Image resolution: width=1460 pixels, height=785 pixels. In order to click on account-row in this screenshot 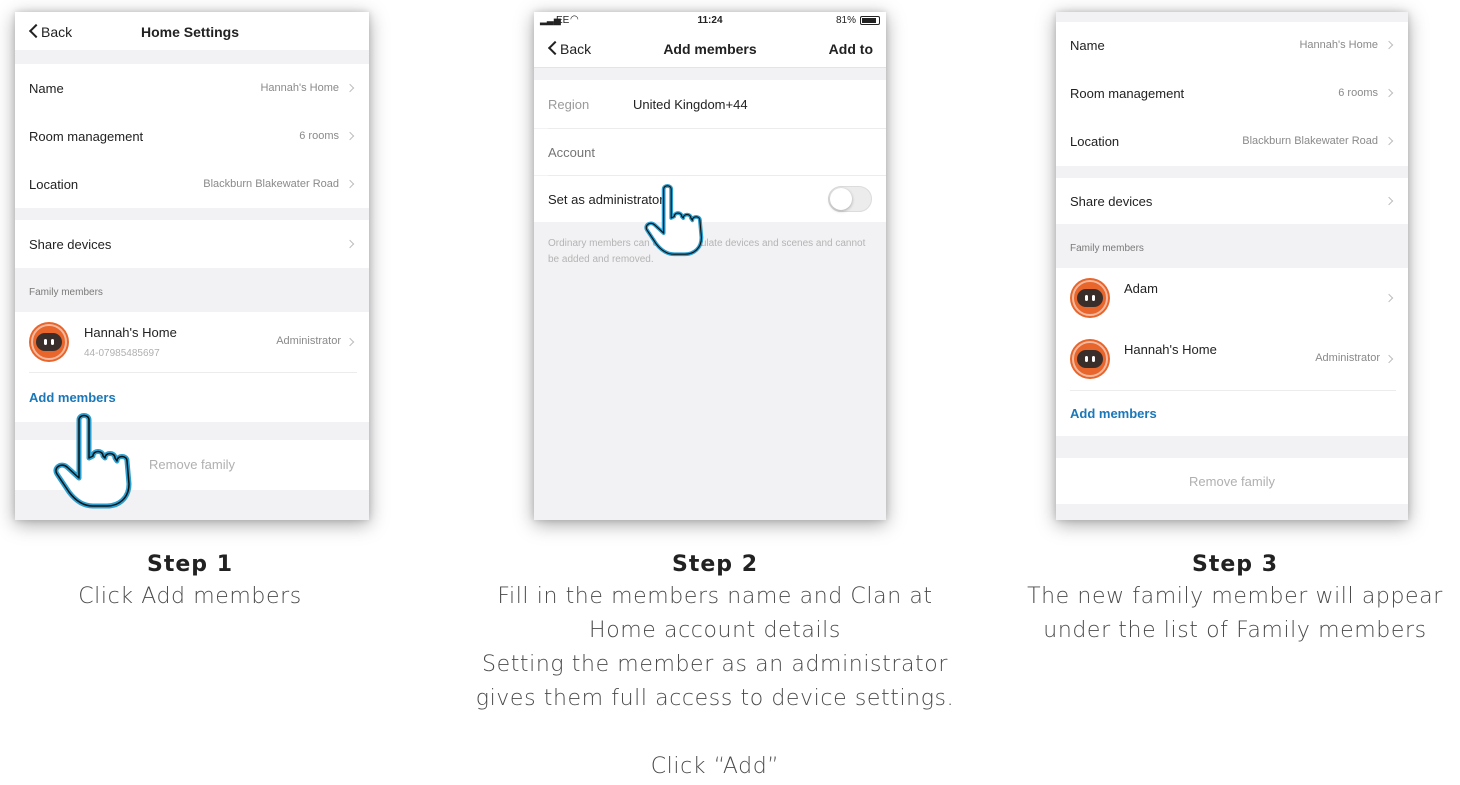, I will do `click(710, 152)`.